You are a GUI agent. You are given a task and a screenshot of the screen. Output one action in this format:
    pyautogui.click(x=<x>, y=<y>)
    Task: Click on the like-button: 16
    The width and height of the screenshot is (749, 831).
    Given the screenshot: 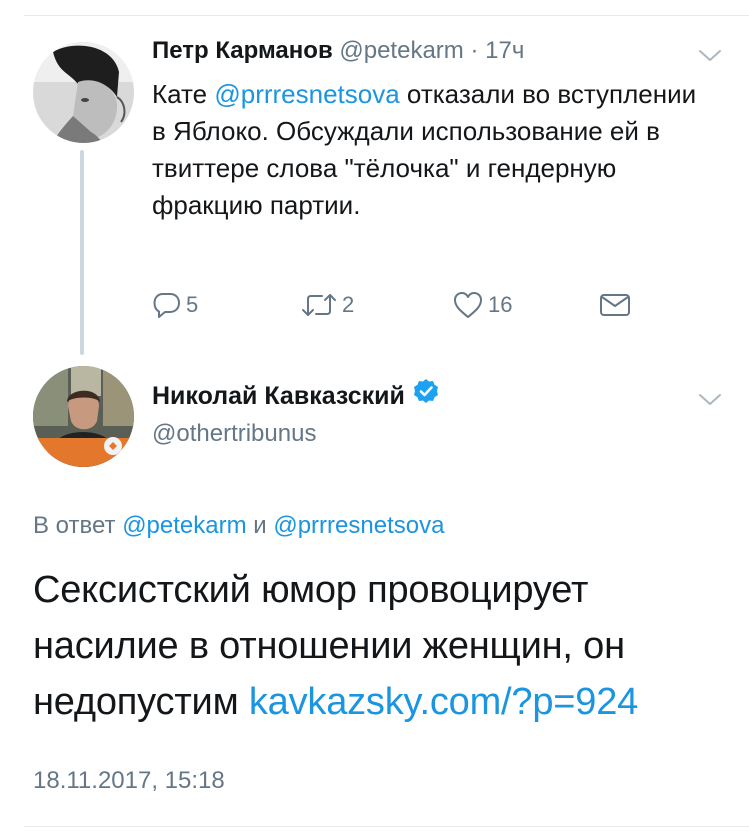 What is the action you would take?
    pyautogui.click(x=482, y=305)
    